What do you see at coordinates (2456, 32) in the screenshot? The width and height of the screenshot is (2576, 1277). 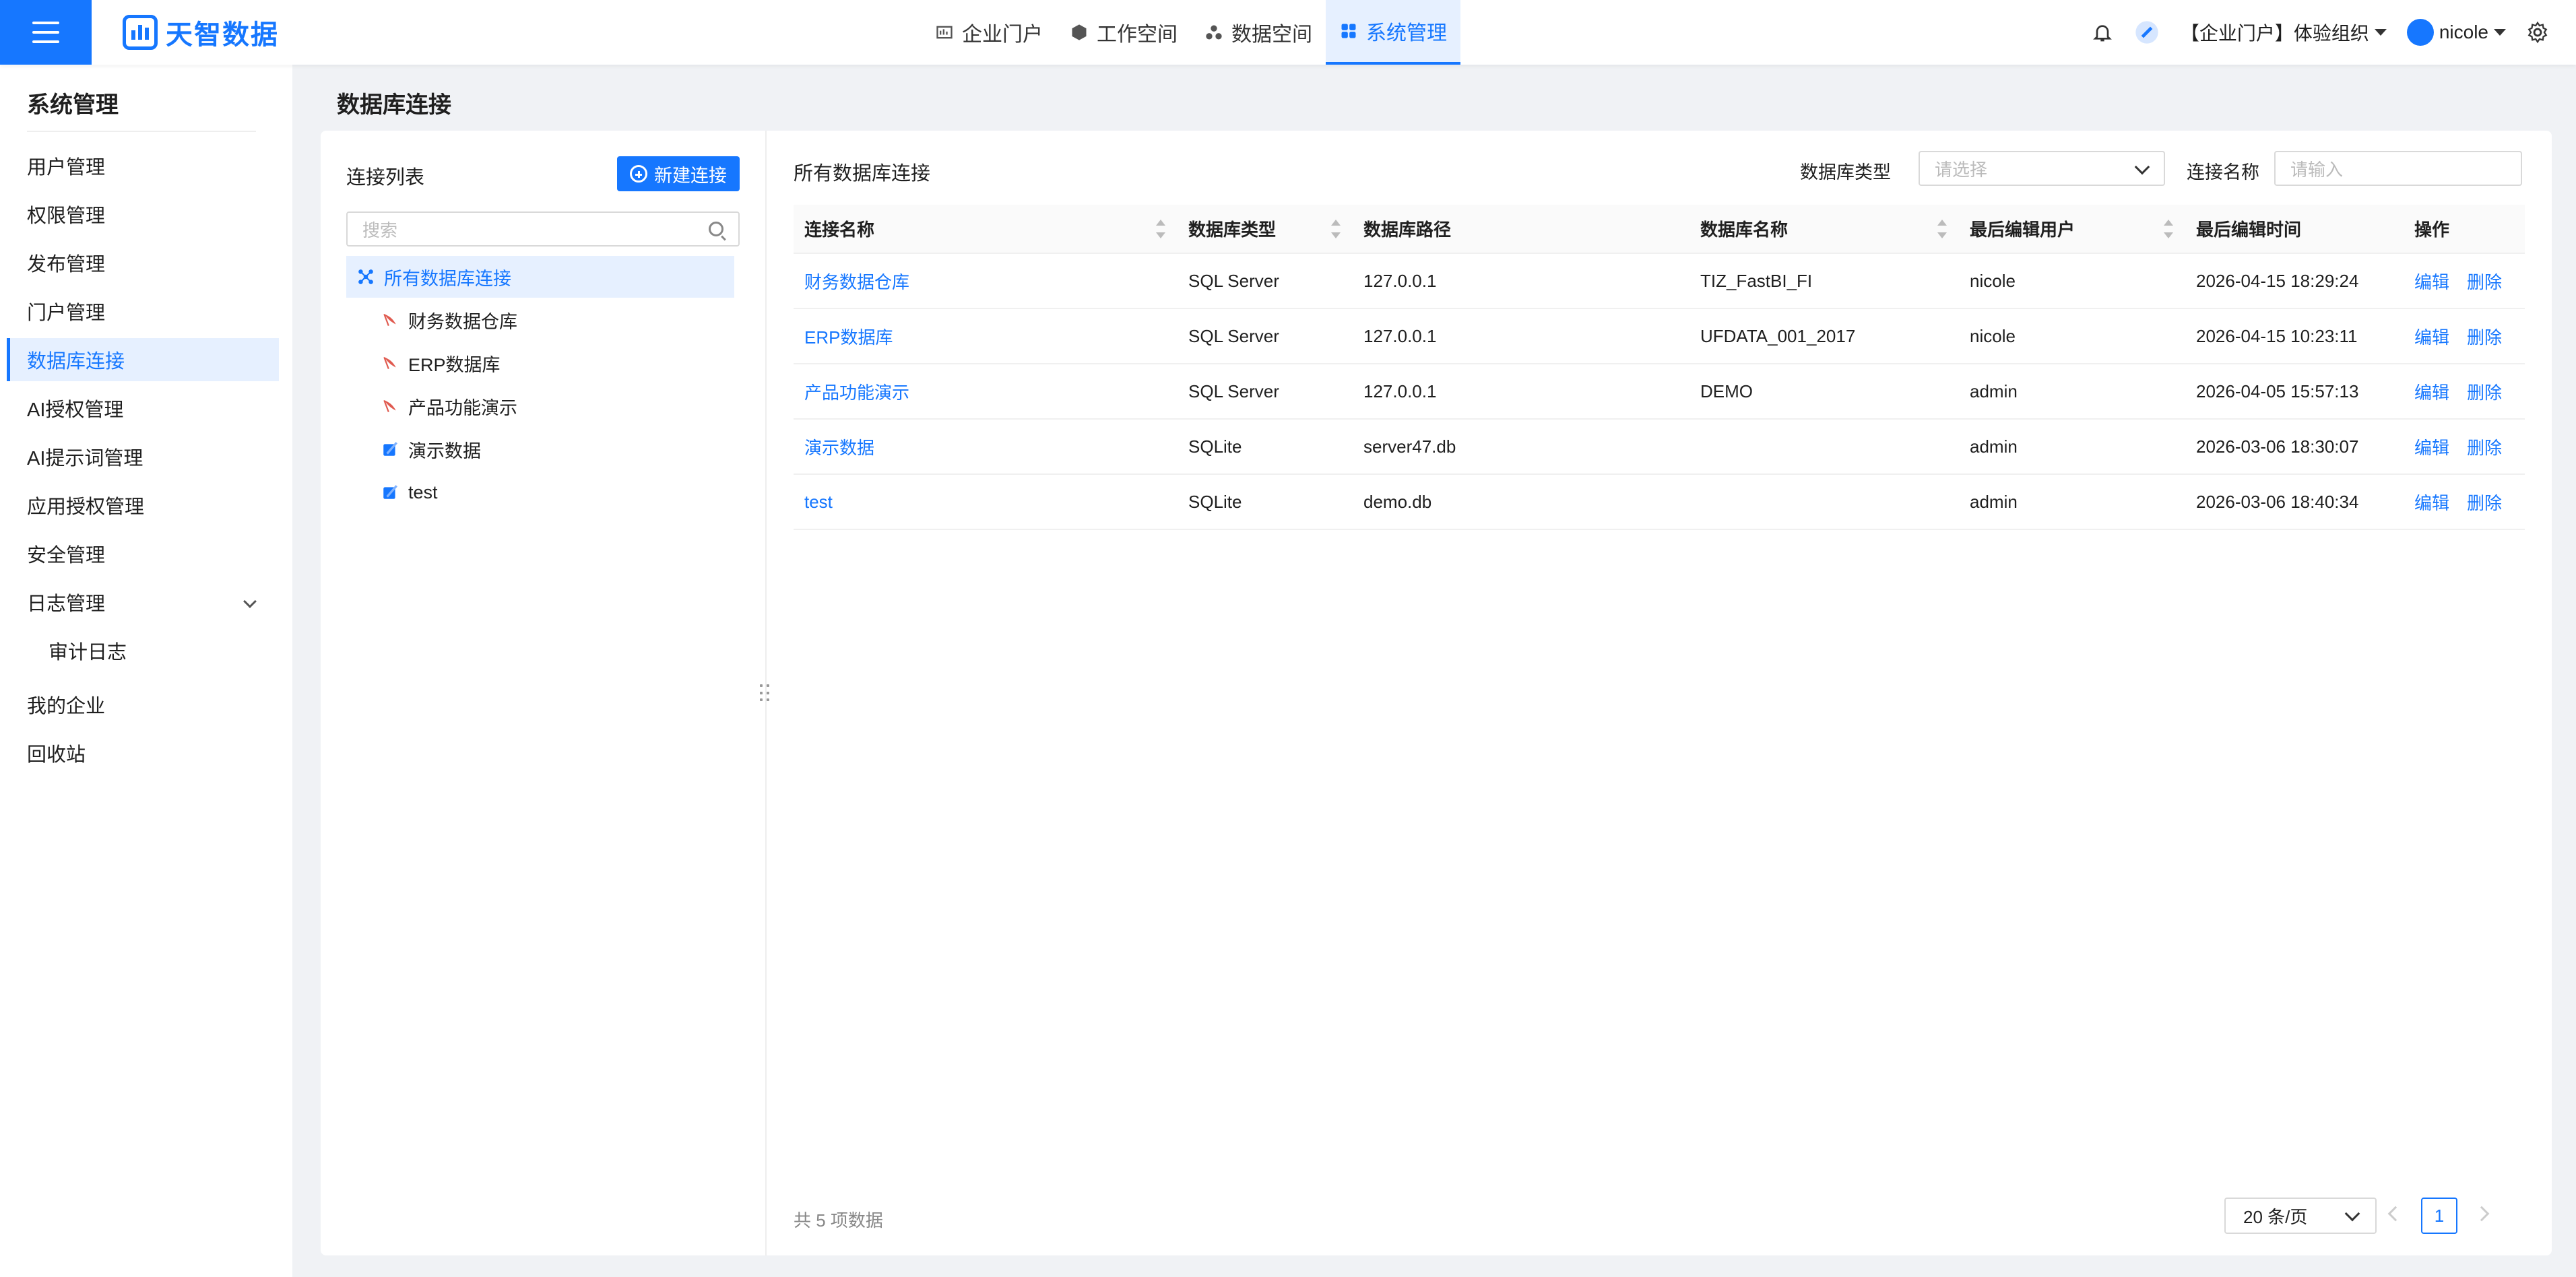 I see `user-menu: nicole` at bounding box center [2456, 32].